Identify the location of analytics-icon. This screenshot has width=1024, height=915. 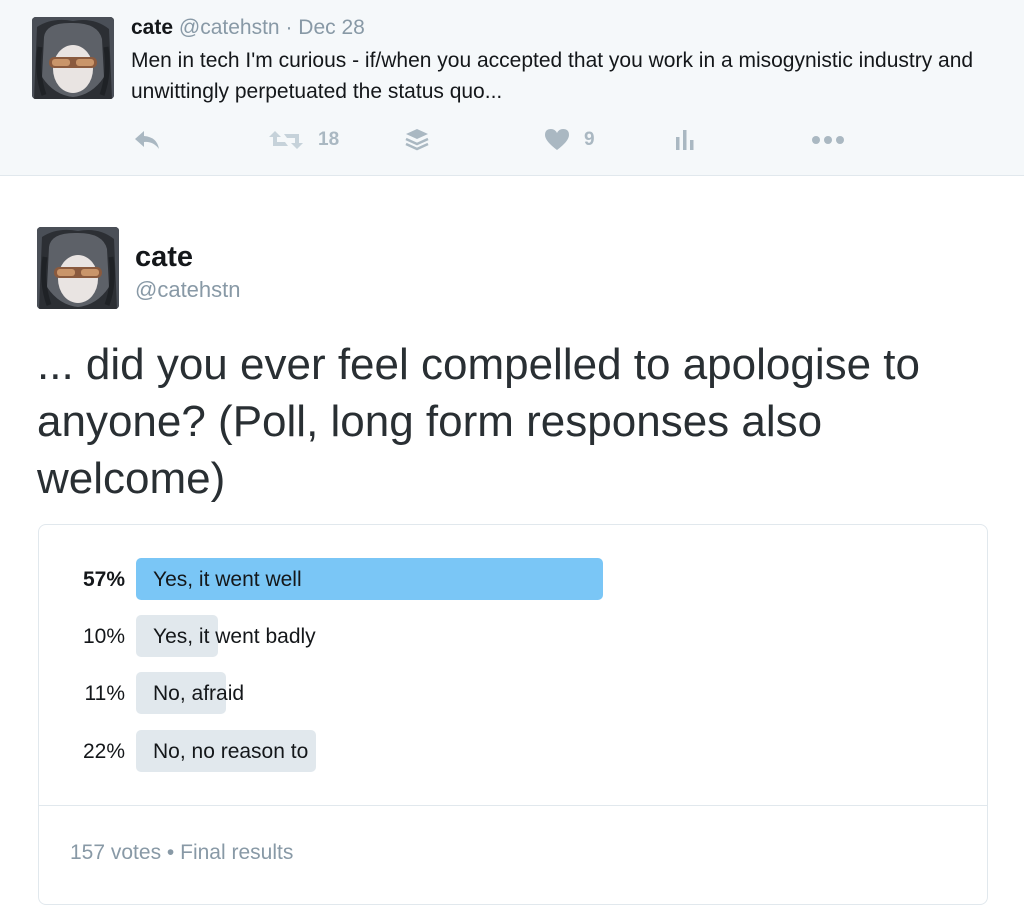
(685, 140).